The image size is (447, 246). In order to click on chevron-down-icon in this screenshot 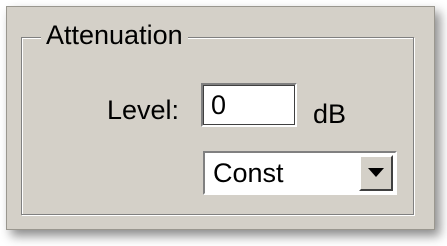, I will do `click(376, 172)`.